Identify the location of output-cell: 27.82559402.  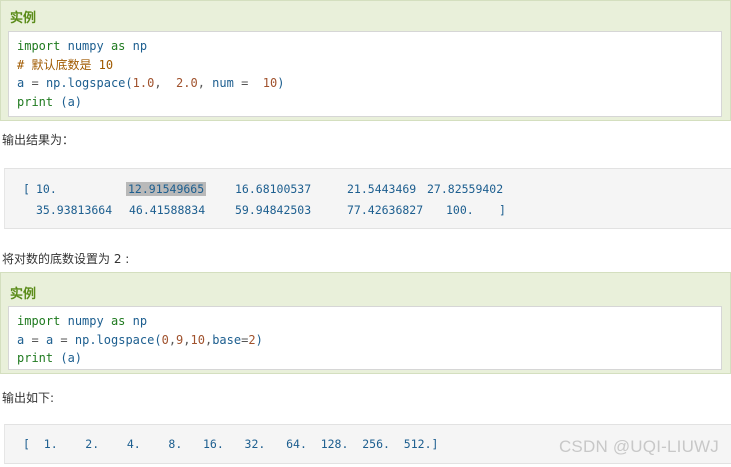
(465, 189).